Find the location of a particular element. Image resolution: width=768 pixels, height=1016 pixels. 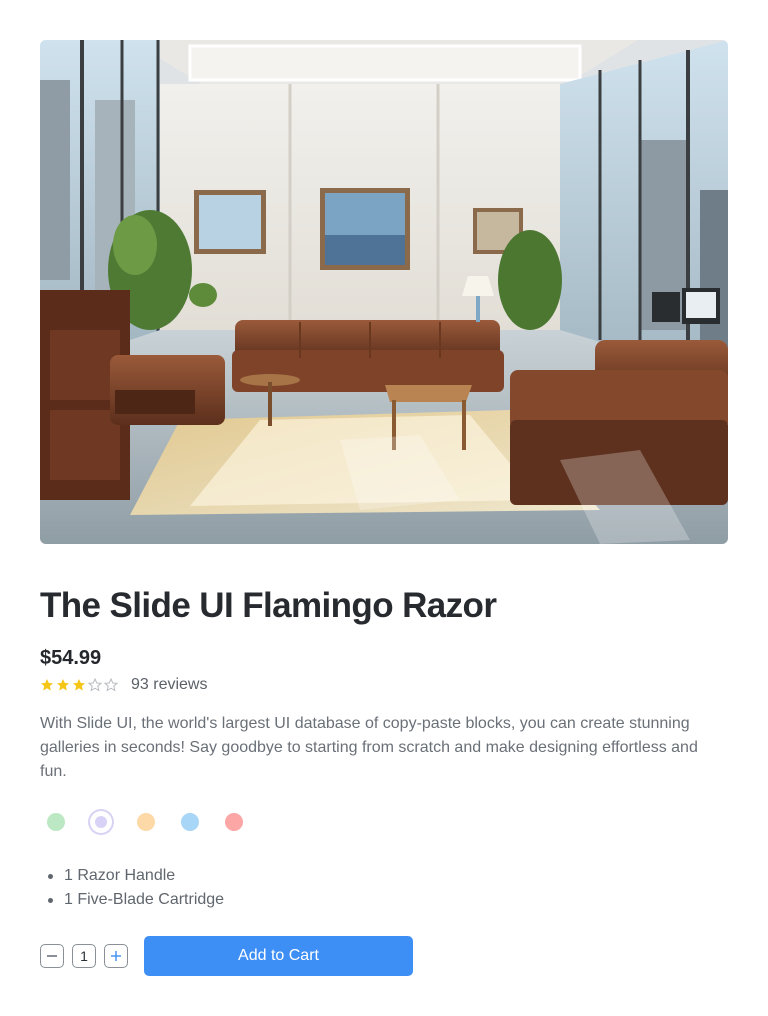

color-selector is located at coordinates (145, 822).